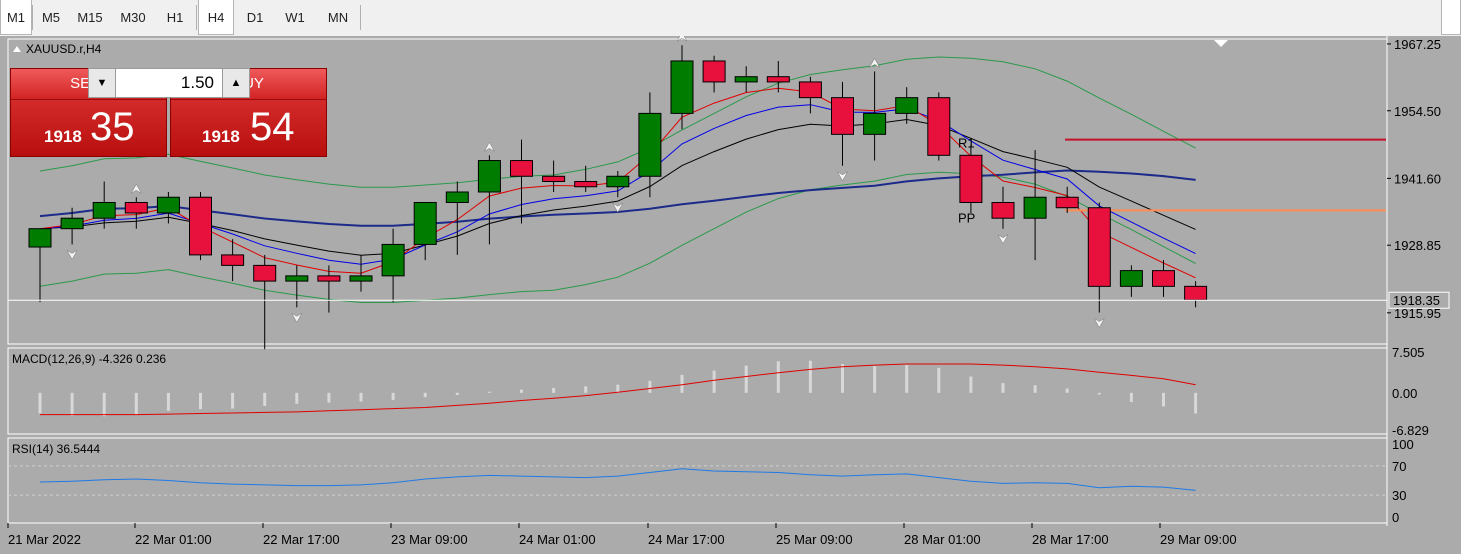  What do you see at coordinates (1417, 111) in the screenshot?
I see `price-tick-label: 1954.50` at bounding box center [1417, 111].